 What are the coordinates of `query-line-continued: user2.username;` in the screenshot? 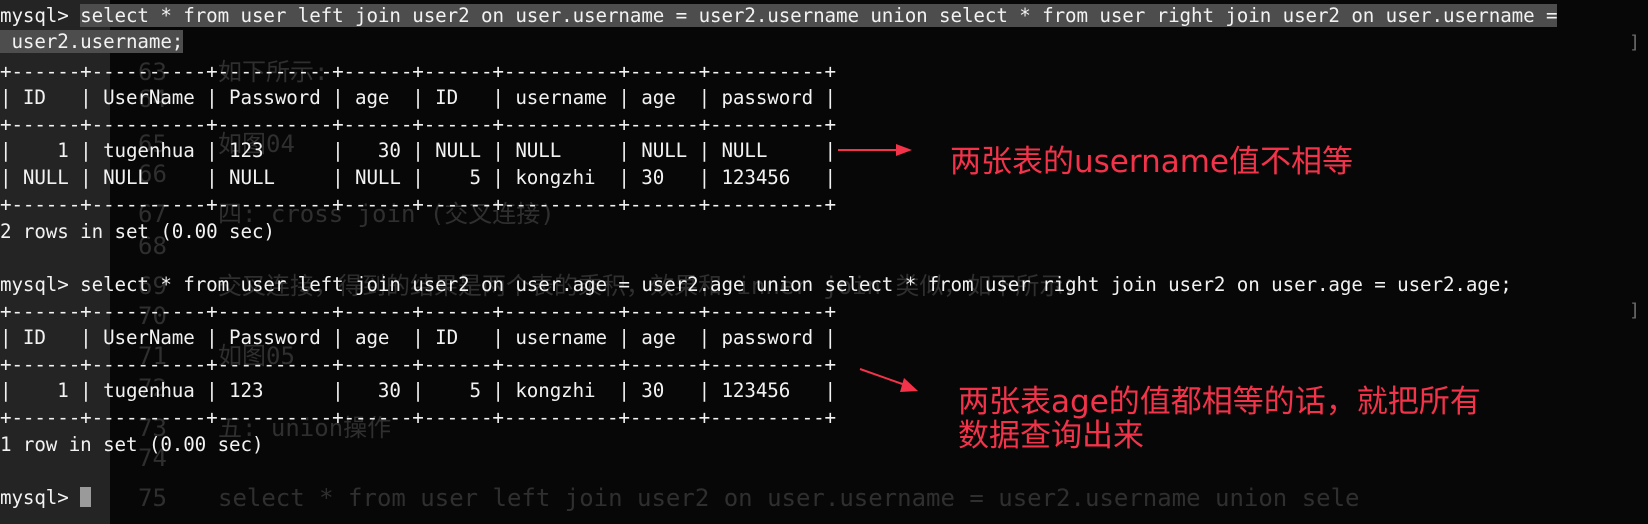 It's located at (91, 41).